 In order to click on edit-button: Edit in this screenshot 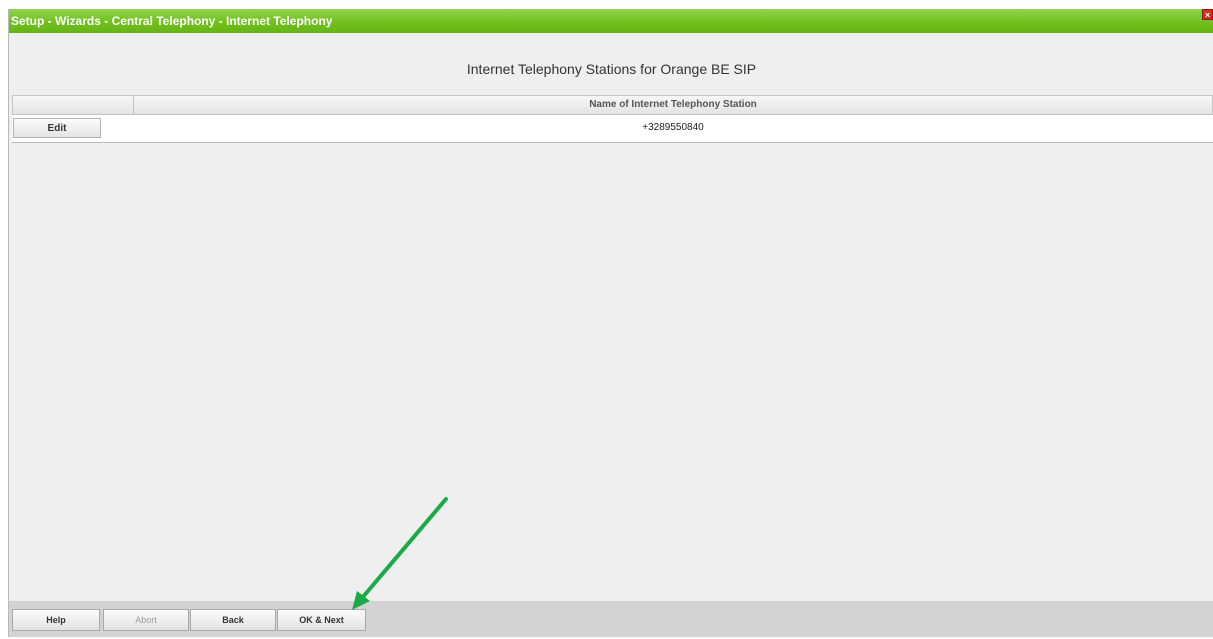, I will do `click(57, 128)`.